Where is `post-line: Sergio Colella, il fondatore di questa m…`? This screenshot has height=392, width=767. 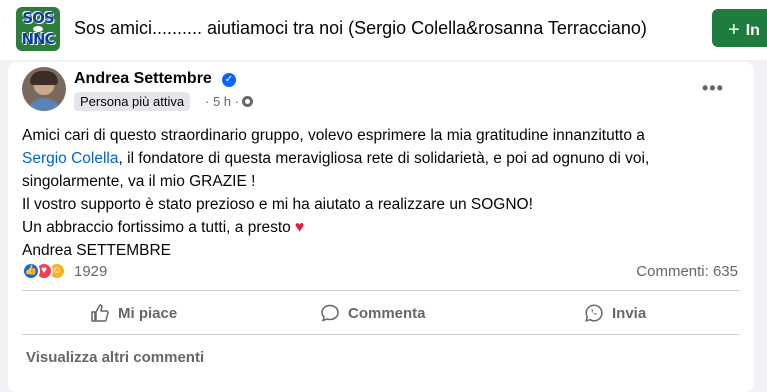 post-line: Sergio Colella, il fondatore di questa m… is located at coordinates (379, 158).